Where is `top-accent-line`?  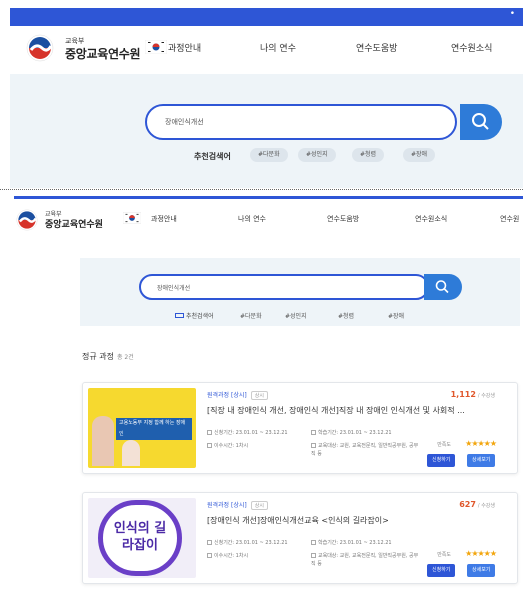 top-accent-line is located at coordinates (268, 197).